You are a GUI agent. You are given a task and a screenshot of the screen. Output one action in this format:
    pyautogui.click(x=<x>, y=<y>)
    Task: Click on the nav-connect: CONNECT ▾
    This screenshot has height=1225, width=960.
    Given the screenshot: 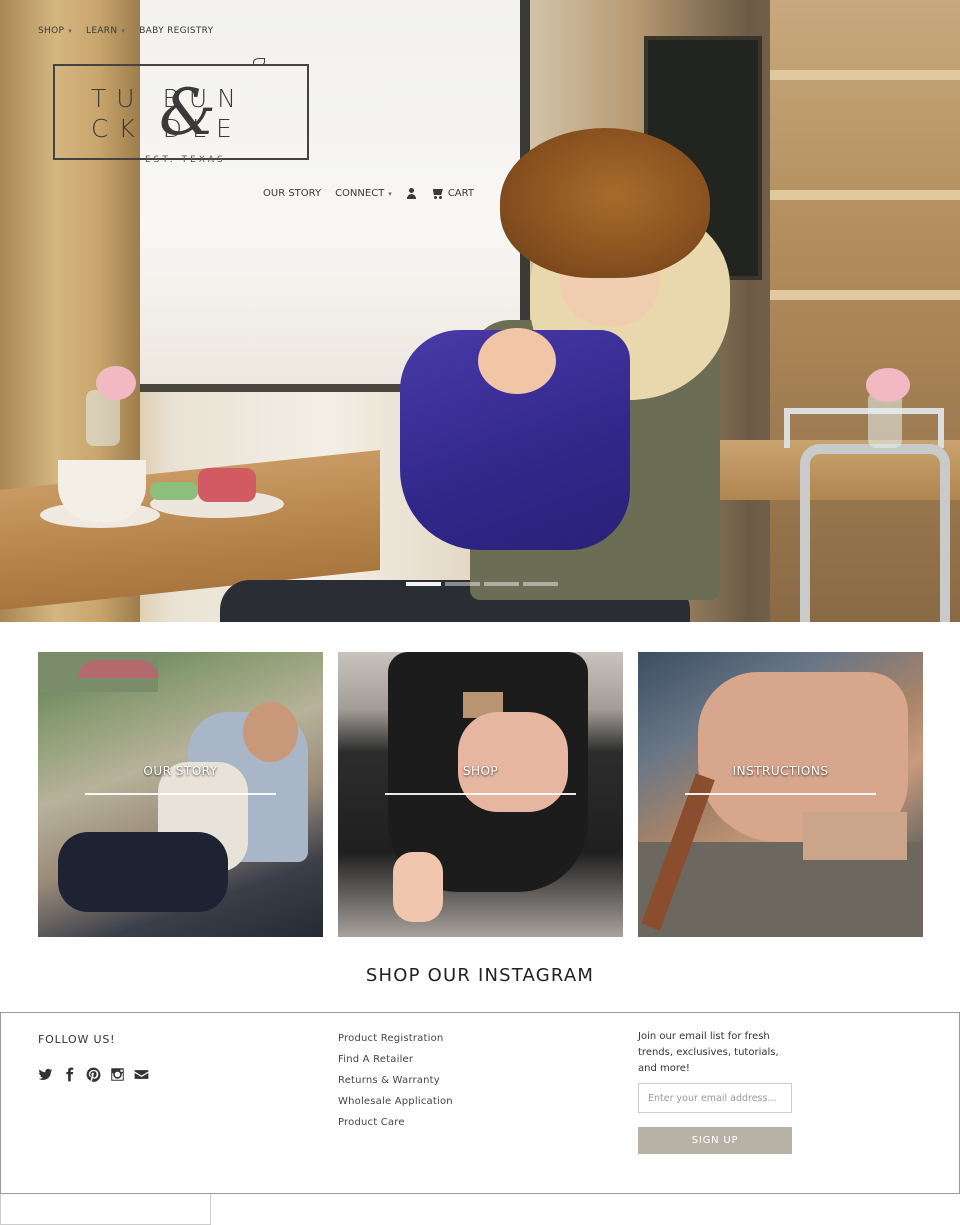 What is the action you would take?
    pyautogui.click(x=363, y=193)
    